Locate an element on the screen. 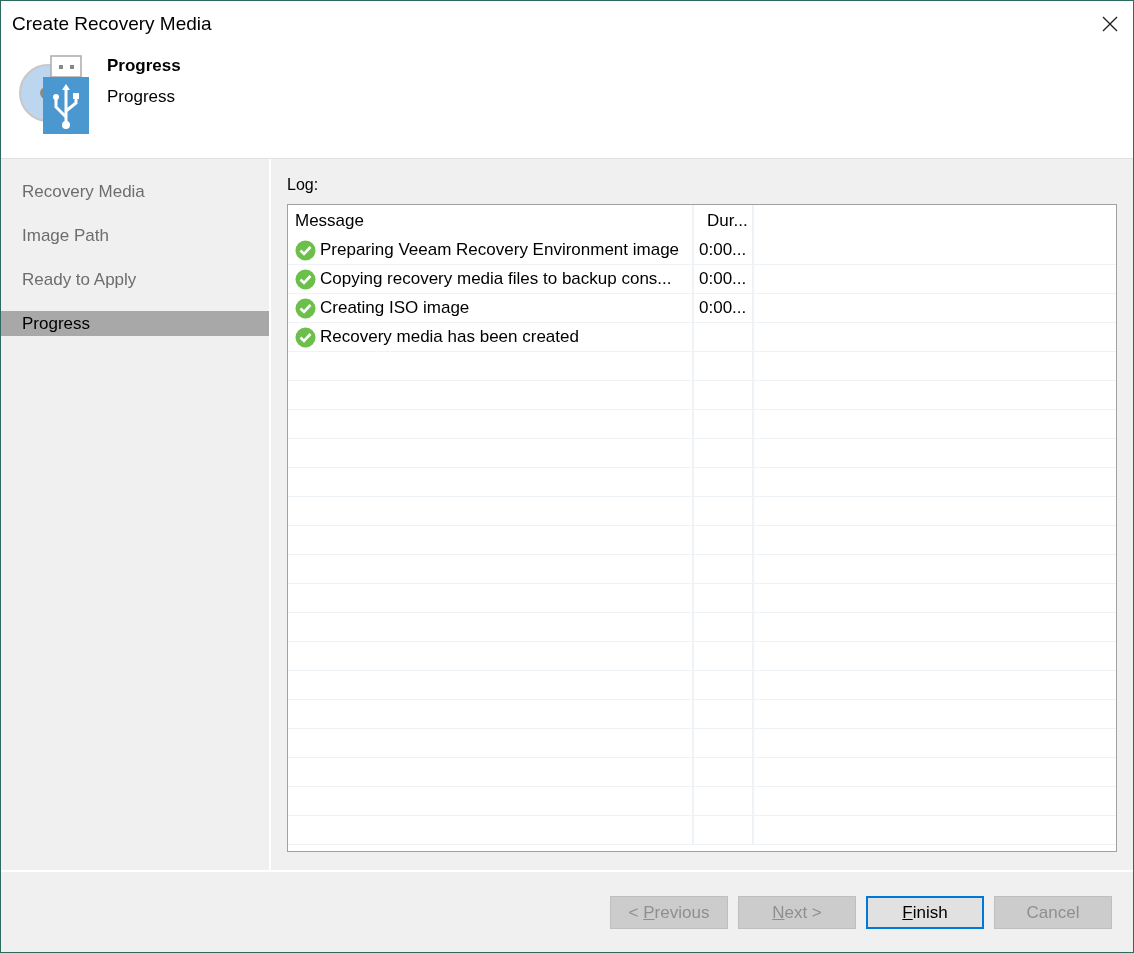  wizard-step: Ready to Apply is located at coordinates (135, 279).